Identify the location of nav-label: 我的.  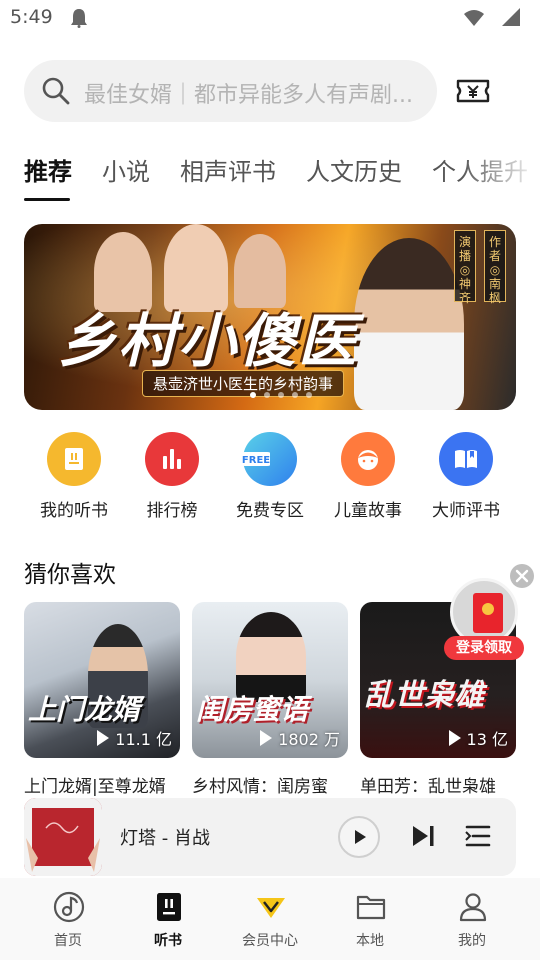
(472, 941).